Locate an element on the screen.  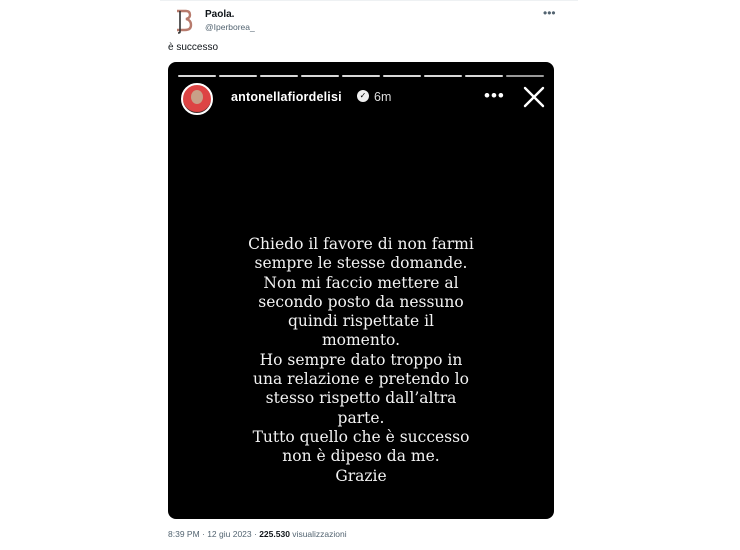
tweet-timestamp: 8:39 PM · 12 giu 2023 · is located at coordinates (213, 534).